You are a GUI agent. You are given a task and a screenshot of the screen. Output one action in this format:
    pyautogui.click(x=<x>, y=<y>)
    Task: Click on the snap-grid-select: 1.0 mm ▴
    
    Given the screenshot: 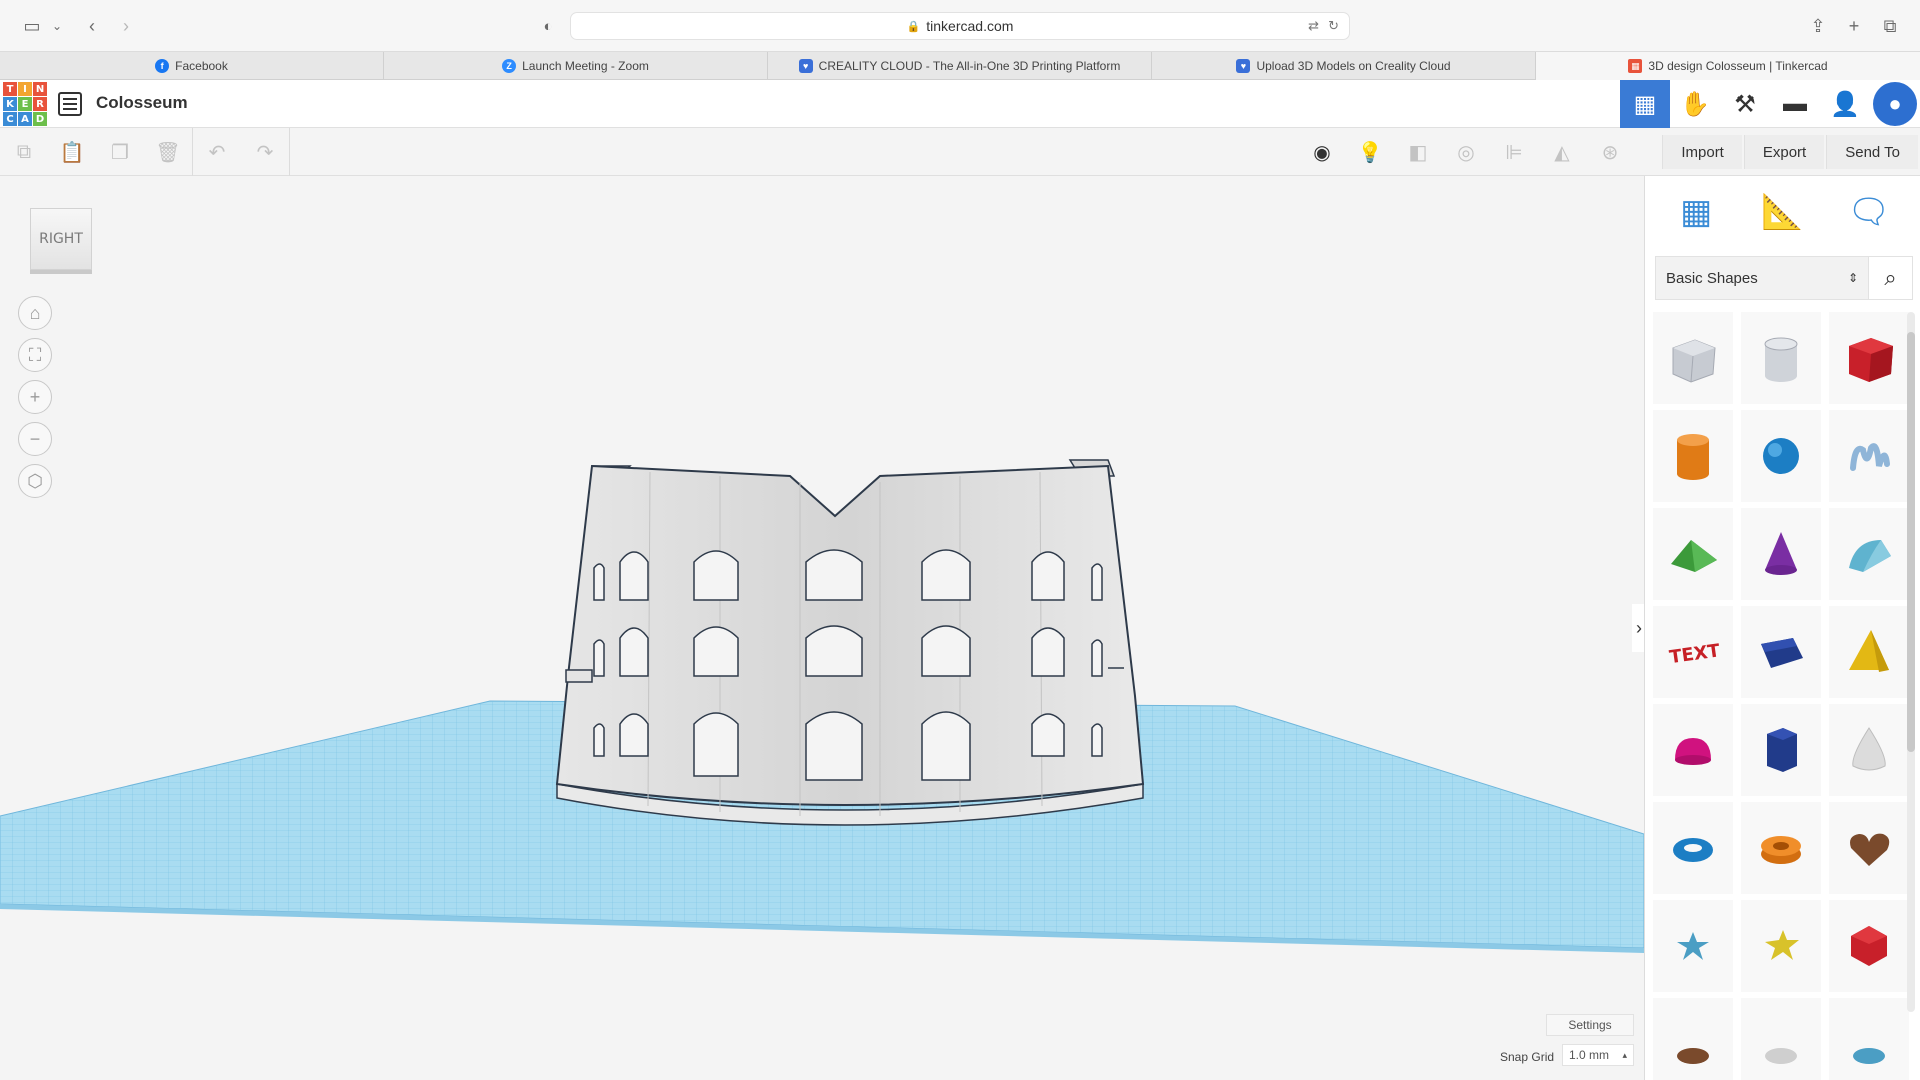 What is the action you would take?
    pyautogui.click(x=1598, y=1055)
    